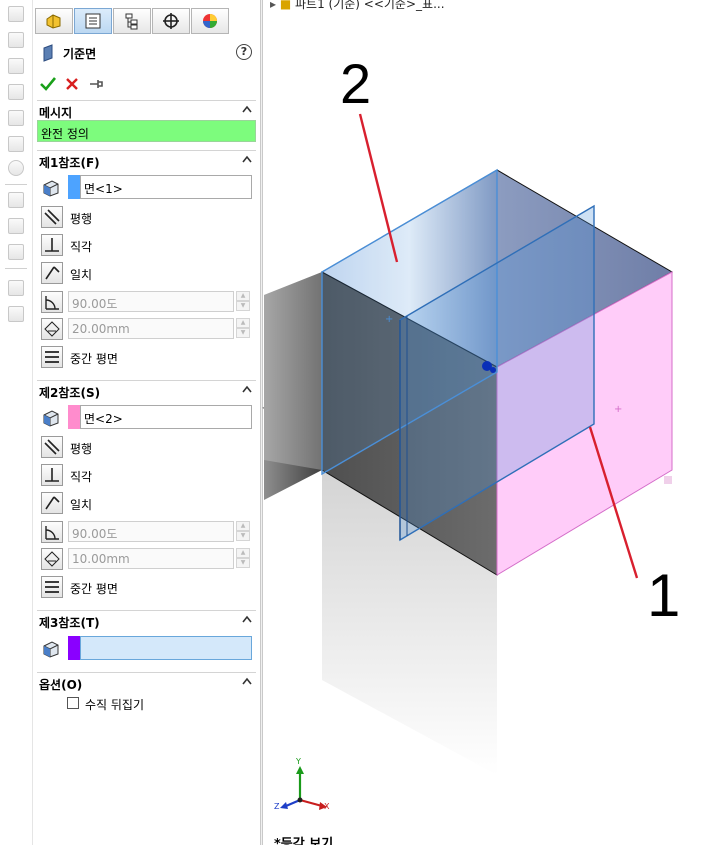 The height and width of the screenshot is (845, 712). Describe the element at coordinates (389, 319) in the screenshot. I see `plane-origin-mark: +` at that location.